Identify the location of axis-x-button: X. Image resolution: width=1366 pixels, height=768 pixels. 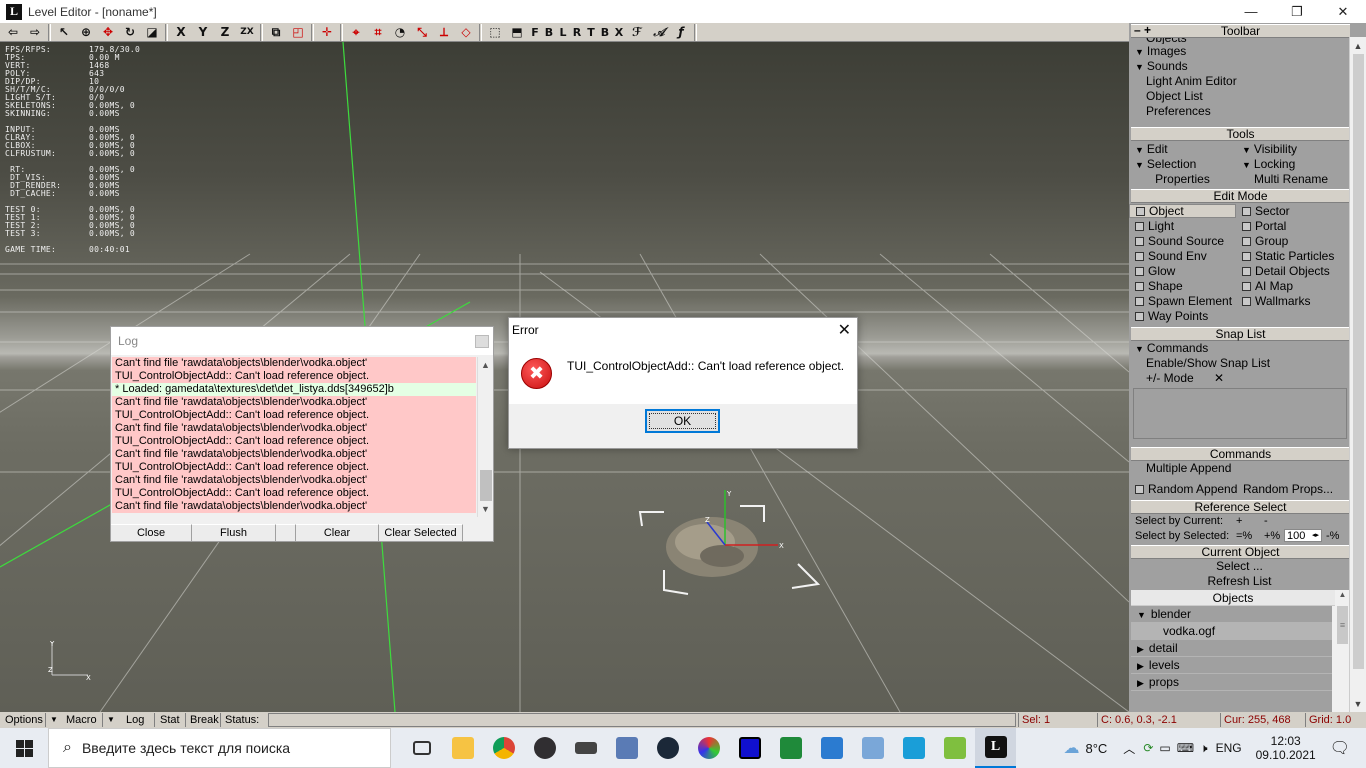
(181, 32).